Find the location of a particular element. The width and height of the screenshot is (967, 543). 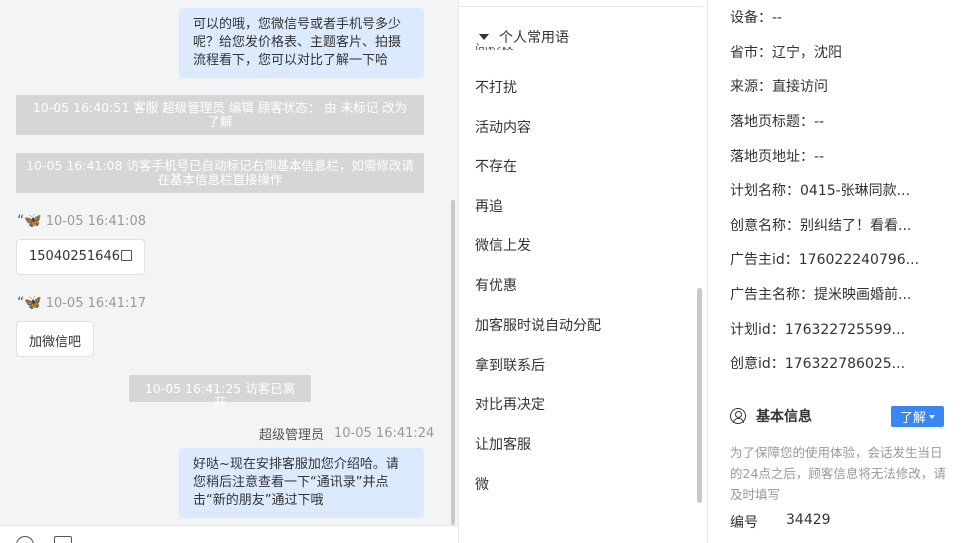

basic-info-title: 基本信息 is located at coordinates (784, 417).